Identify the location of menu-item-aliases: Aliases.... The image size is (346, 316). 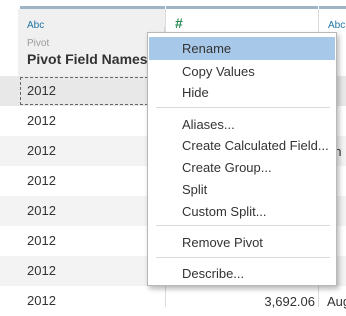
(242, 124).